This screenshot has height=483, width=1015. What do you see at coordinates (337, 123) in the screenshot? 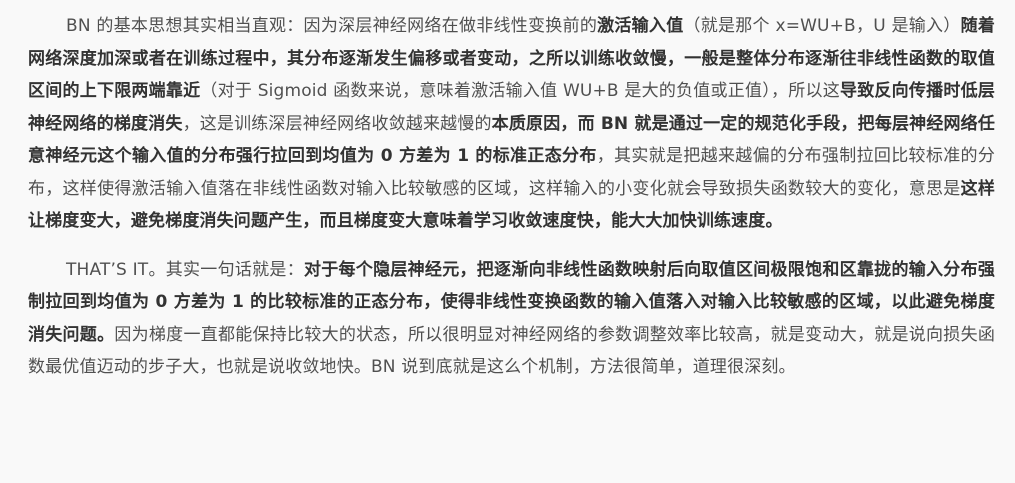
I see `text-run: ，这是训练深层神经网络收敛越来越慢的` at bounding box center [337, 123].